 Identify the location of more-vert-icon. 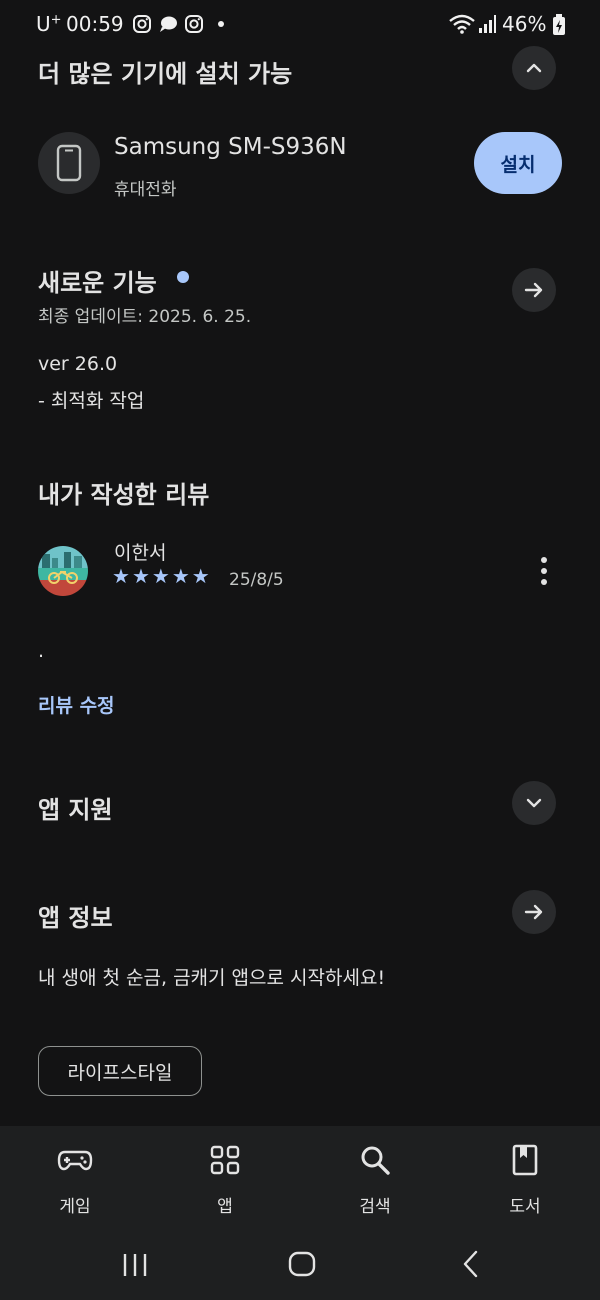
(544, 571).